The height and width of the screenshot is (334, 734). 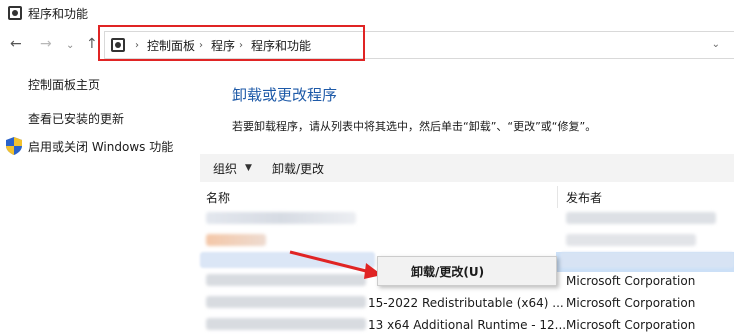 What do you see at coordinates (46, 44) in the screenshot?
I see `forward-arrow-icon: →` at bounding box center [46, 44].